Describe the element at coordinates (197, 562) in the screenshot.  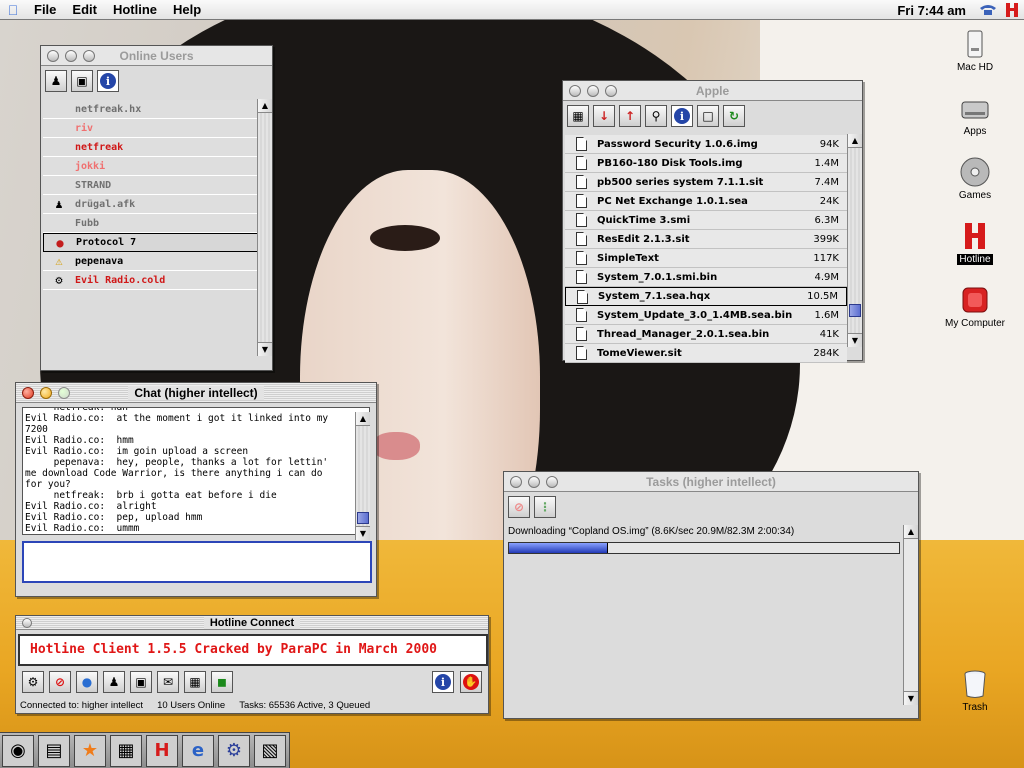
I see `chat-input` at that location.